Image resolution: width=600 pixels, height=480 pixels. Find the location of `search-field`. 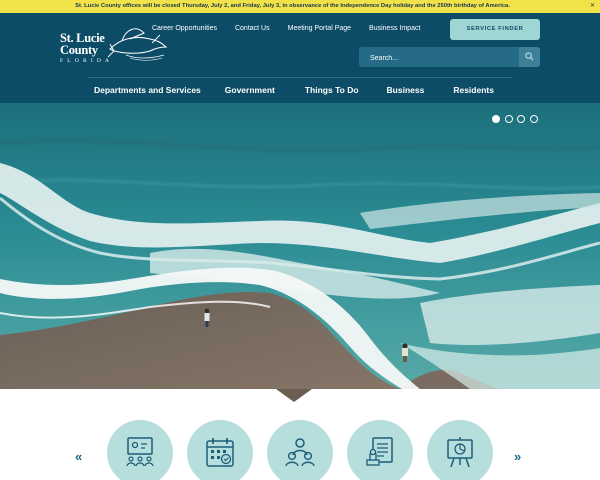

search-field is located at coordinates (439, 58).